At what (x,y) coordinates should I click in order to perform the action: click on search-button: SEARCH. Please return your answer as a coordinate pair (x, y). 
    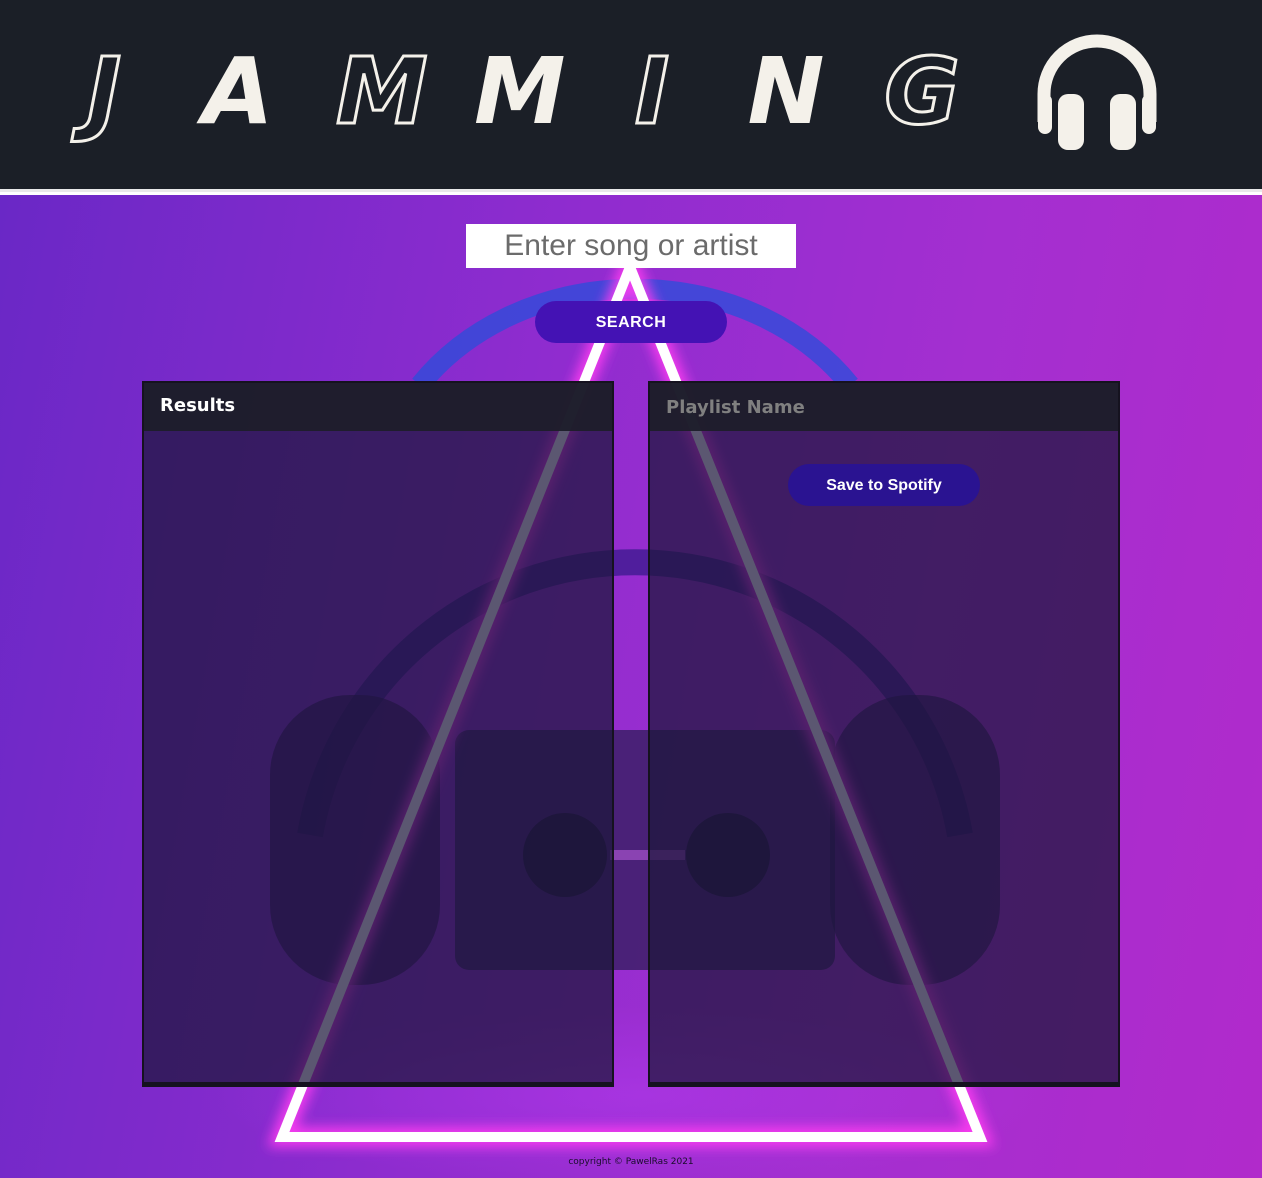
    Looking at the image, I should click on (631, 322).